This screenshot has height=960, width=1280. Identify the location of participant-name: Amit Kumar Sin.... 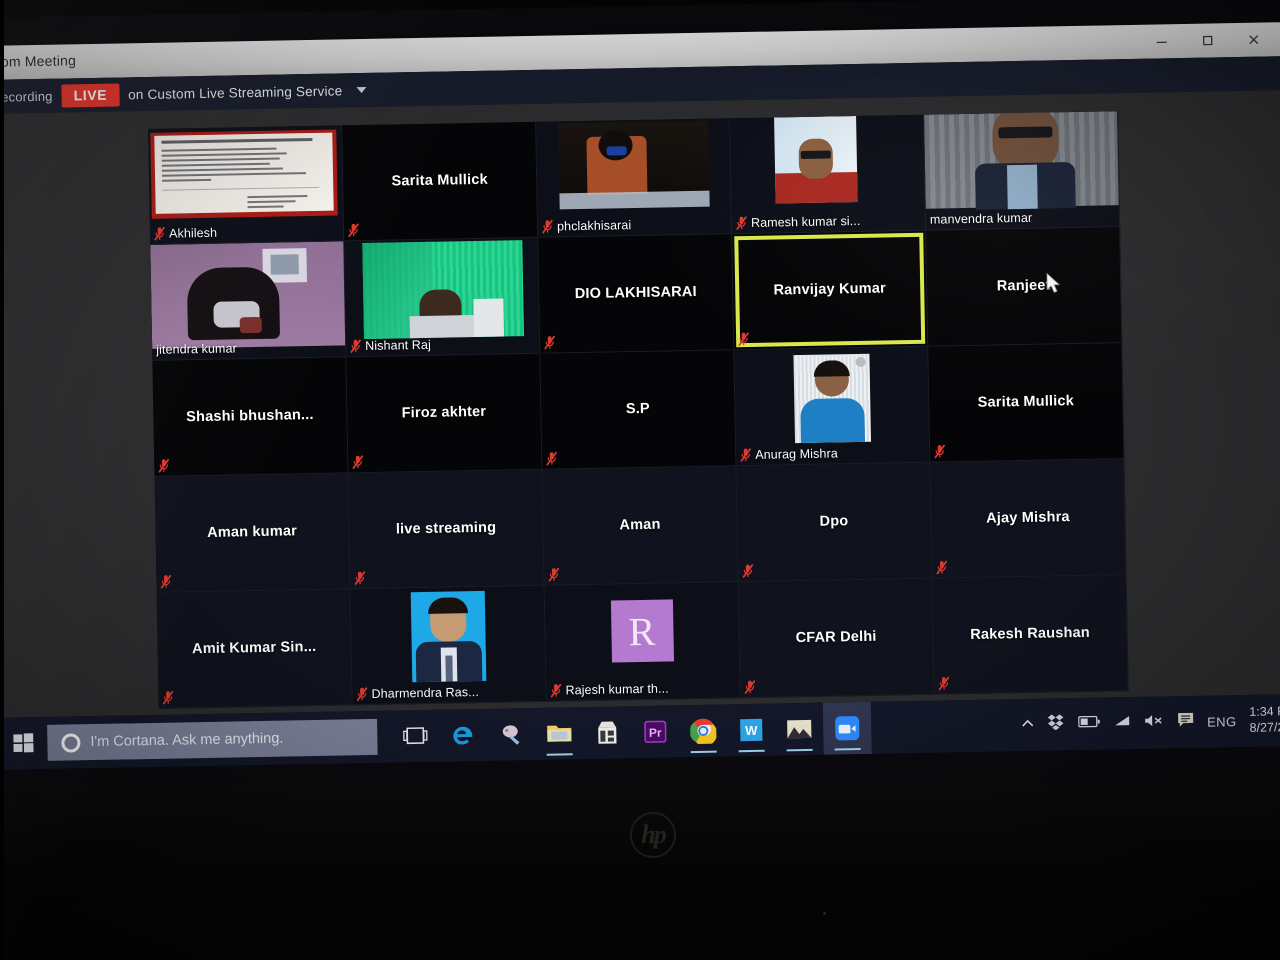
(254, 647).